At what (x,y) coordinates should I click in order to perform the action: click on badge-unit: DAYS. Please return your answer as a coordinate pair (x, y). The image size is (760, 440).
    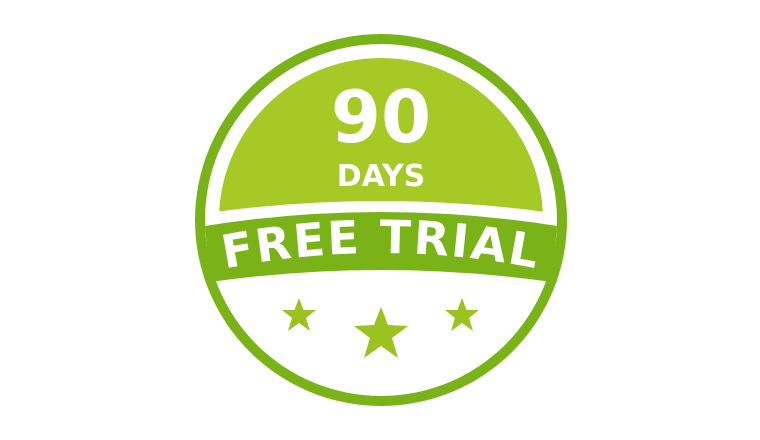
    Looking at the image, I should click on (381, 176).